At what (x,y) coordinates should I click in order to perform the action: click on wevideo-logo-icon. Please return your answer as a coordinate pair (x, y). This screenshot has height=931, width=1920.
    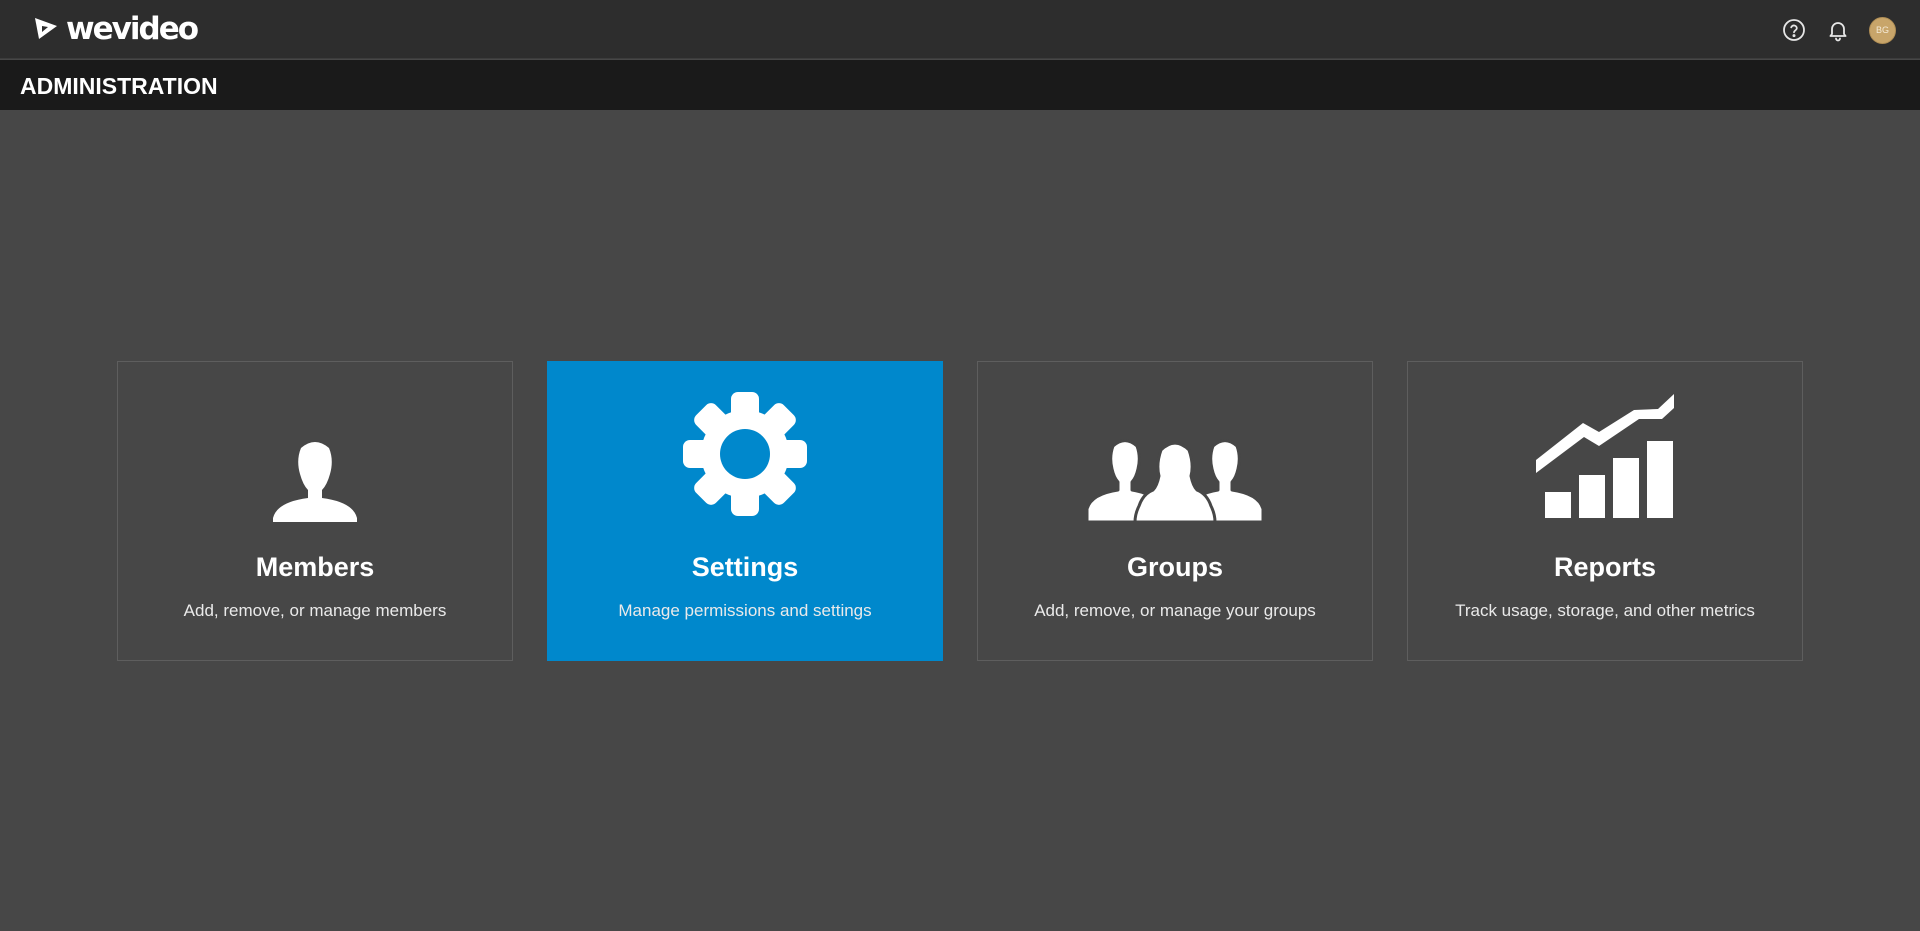
    Looking at the image, I should click on (46, 29).